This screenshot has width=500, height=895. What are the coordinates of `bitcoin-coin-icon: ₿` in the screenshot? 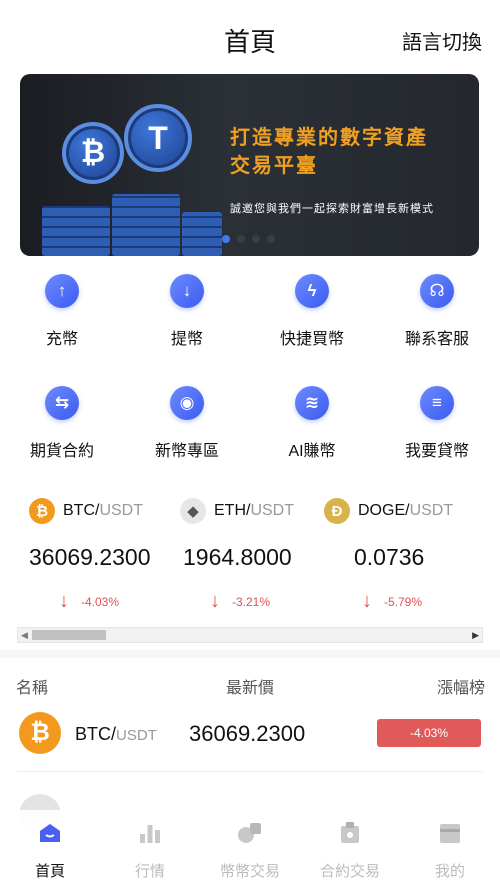 It's located at (93, 153).